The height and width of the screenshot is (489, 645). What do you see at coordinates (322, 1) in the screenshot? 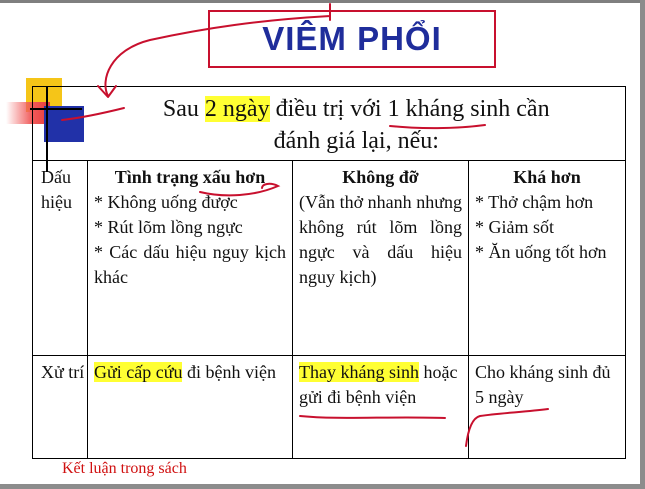
I see `window-frame-top` at bounding box center [322, 1].